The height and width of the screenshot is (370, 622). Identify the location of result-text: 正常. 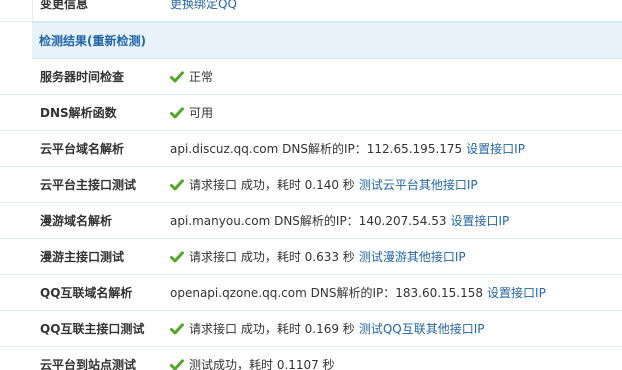
(201, 77).